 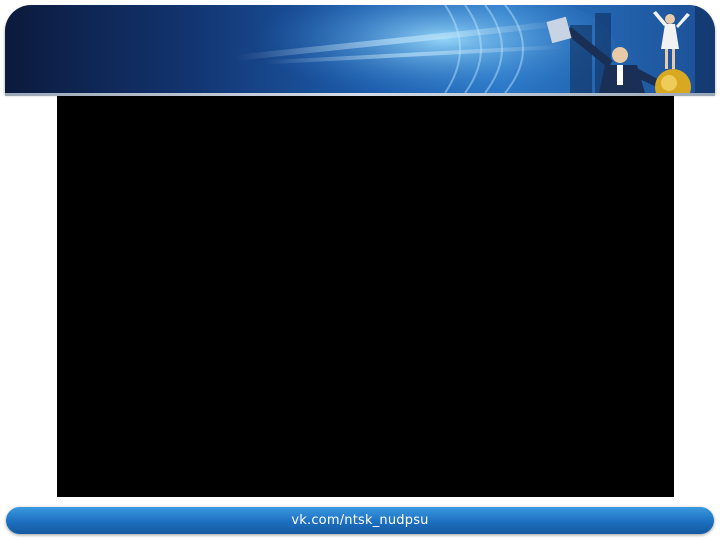 I want to click on footer-bar: vk.com/ntsk_nudpsu, so click(x=360, y=520).